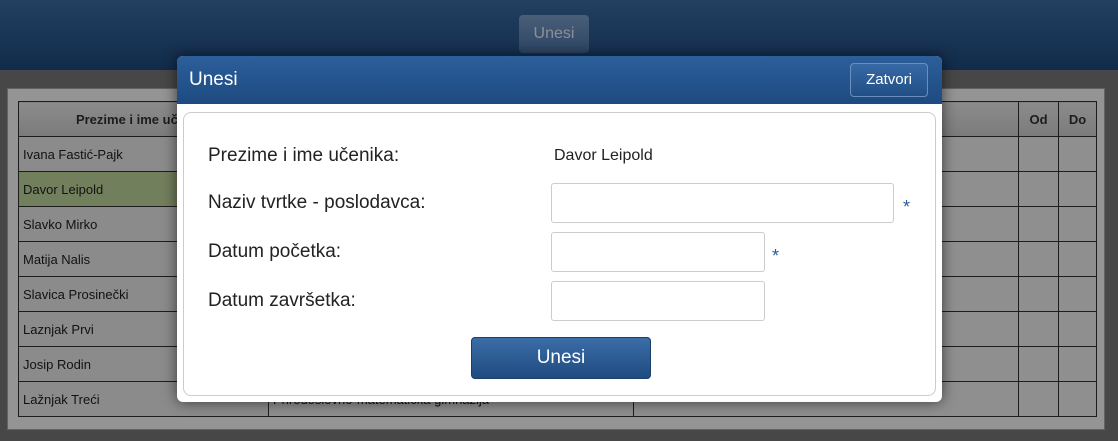  I want to click on start-date-label: Datum početka:, so click(275, 251).